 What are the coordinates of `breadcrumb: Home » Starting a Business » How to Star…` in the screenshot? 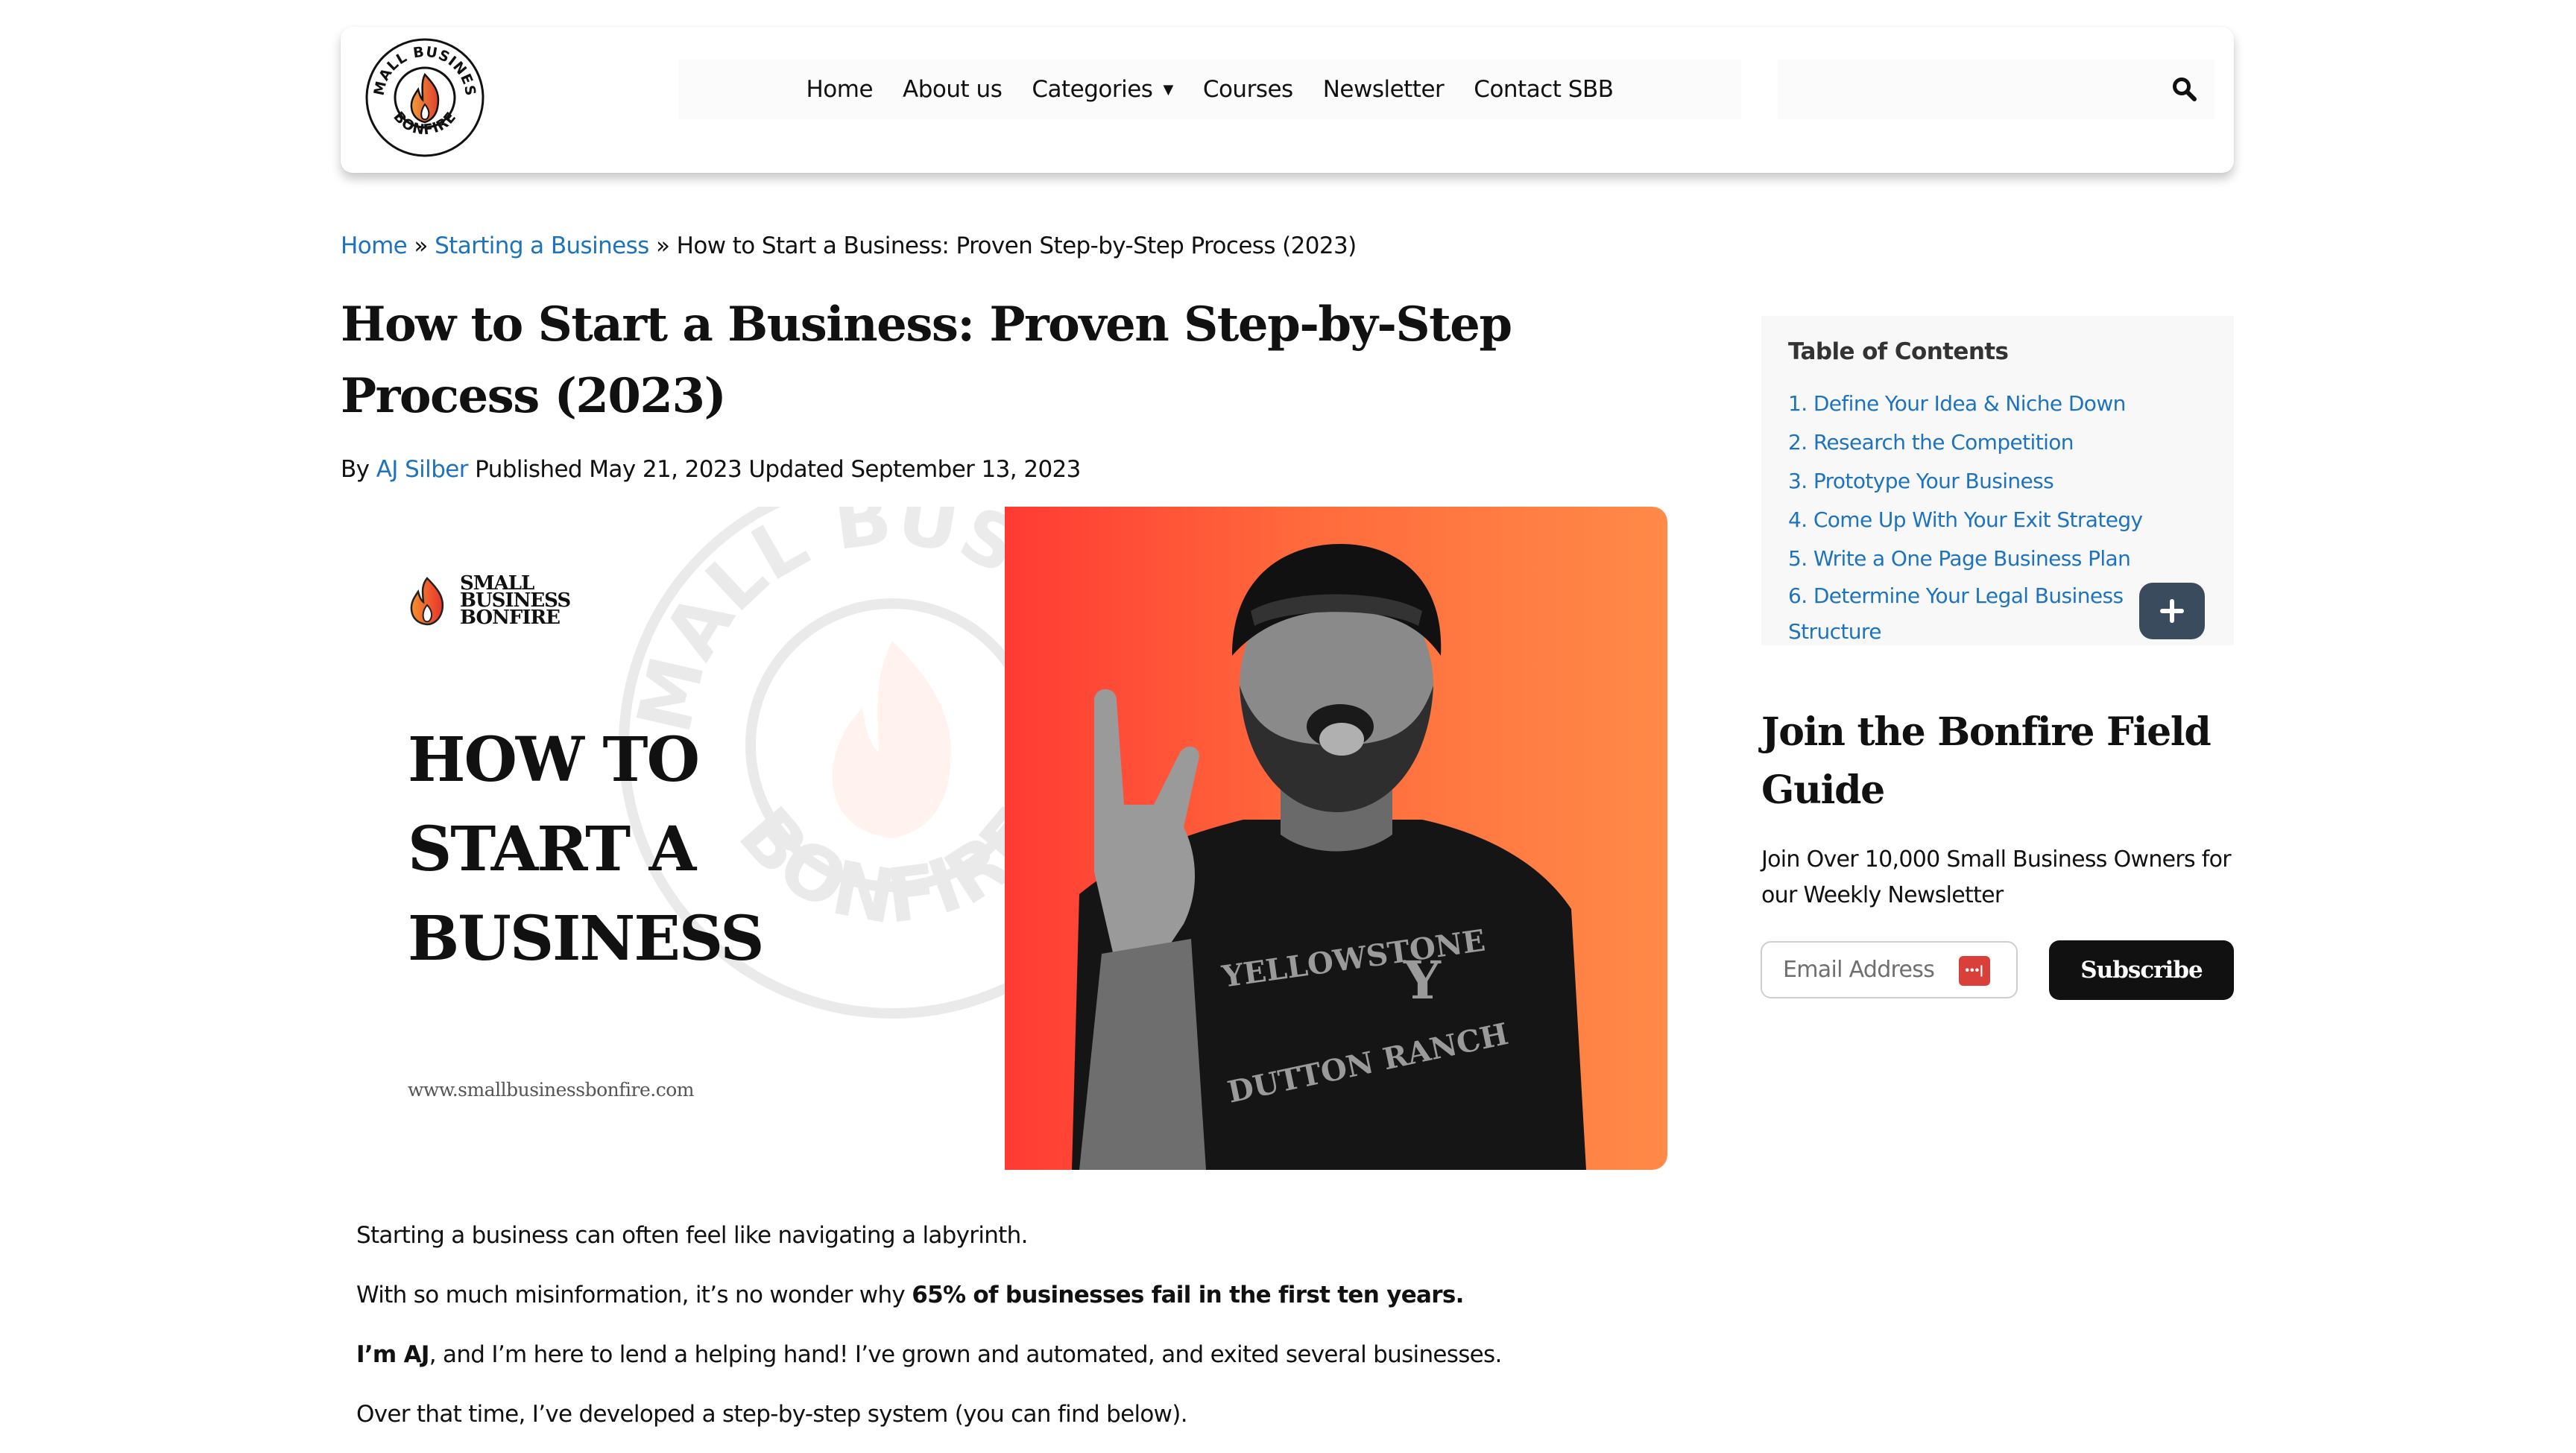 It's located at (849, 245).